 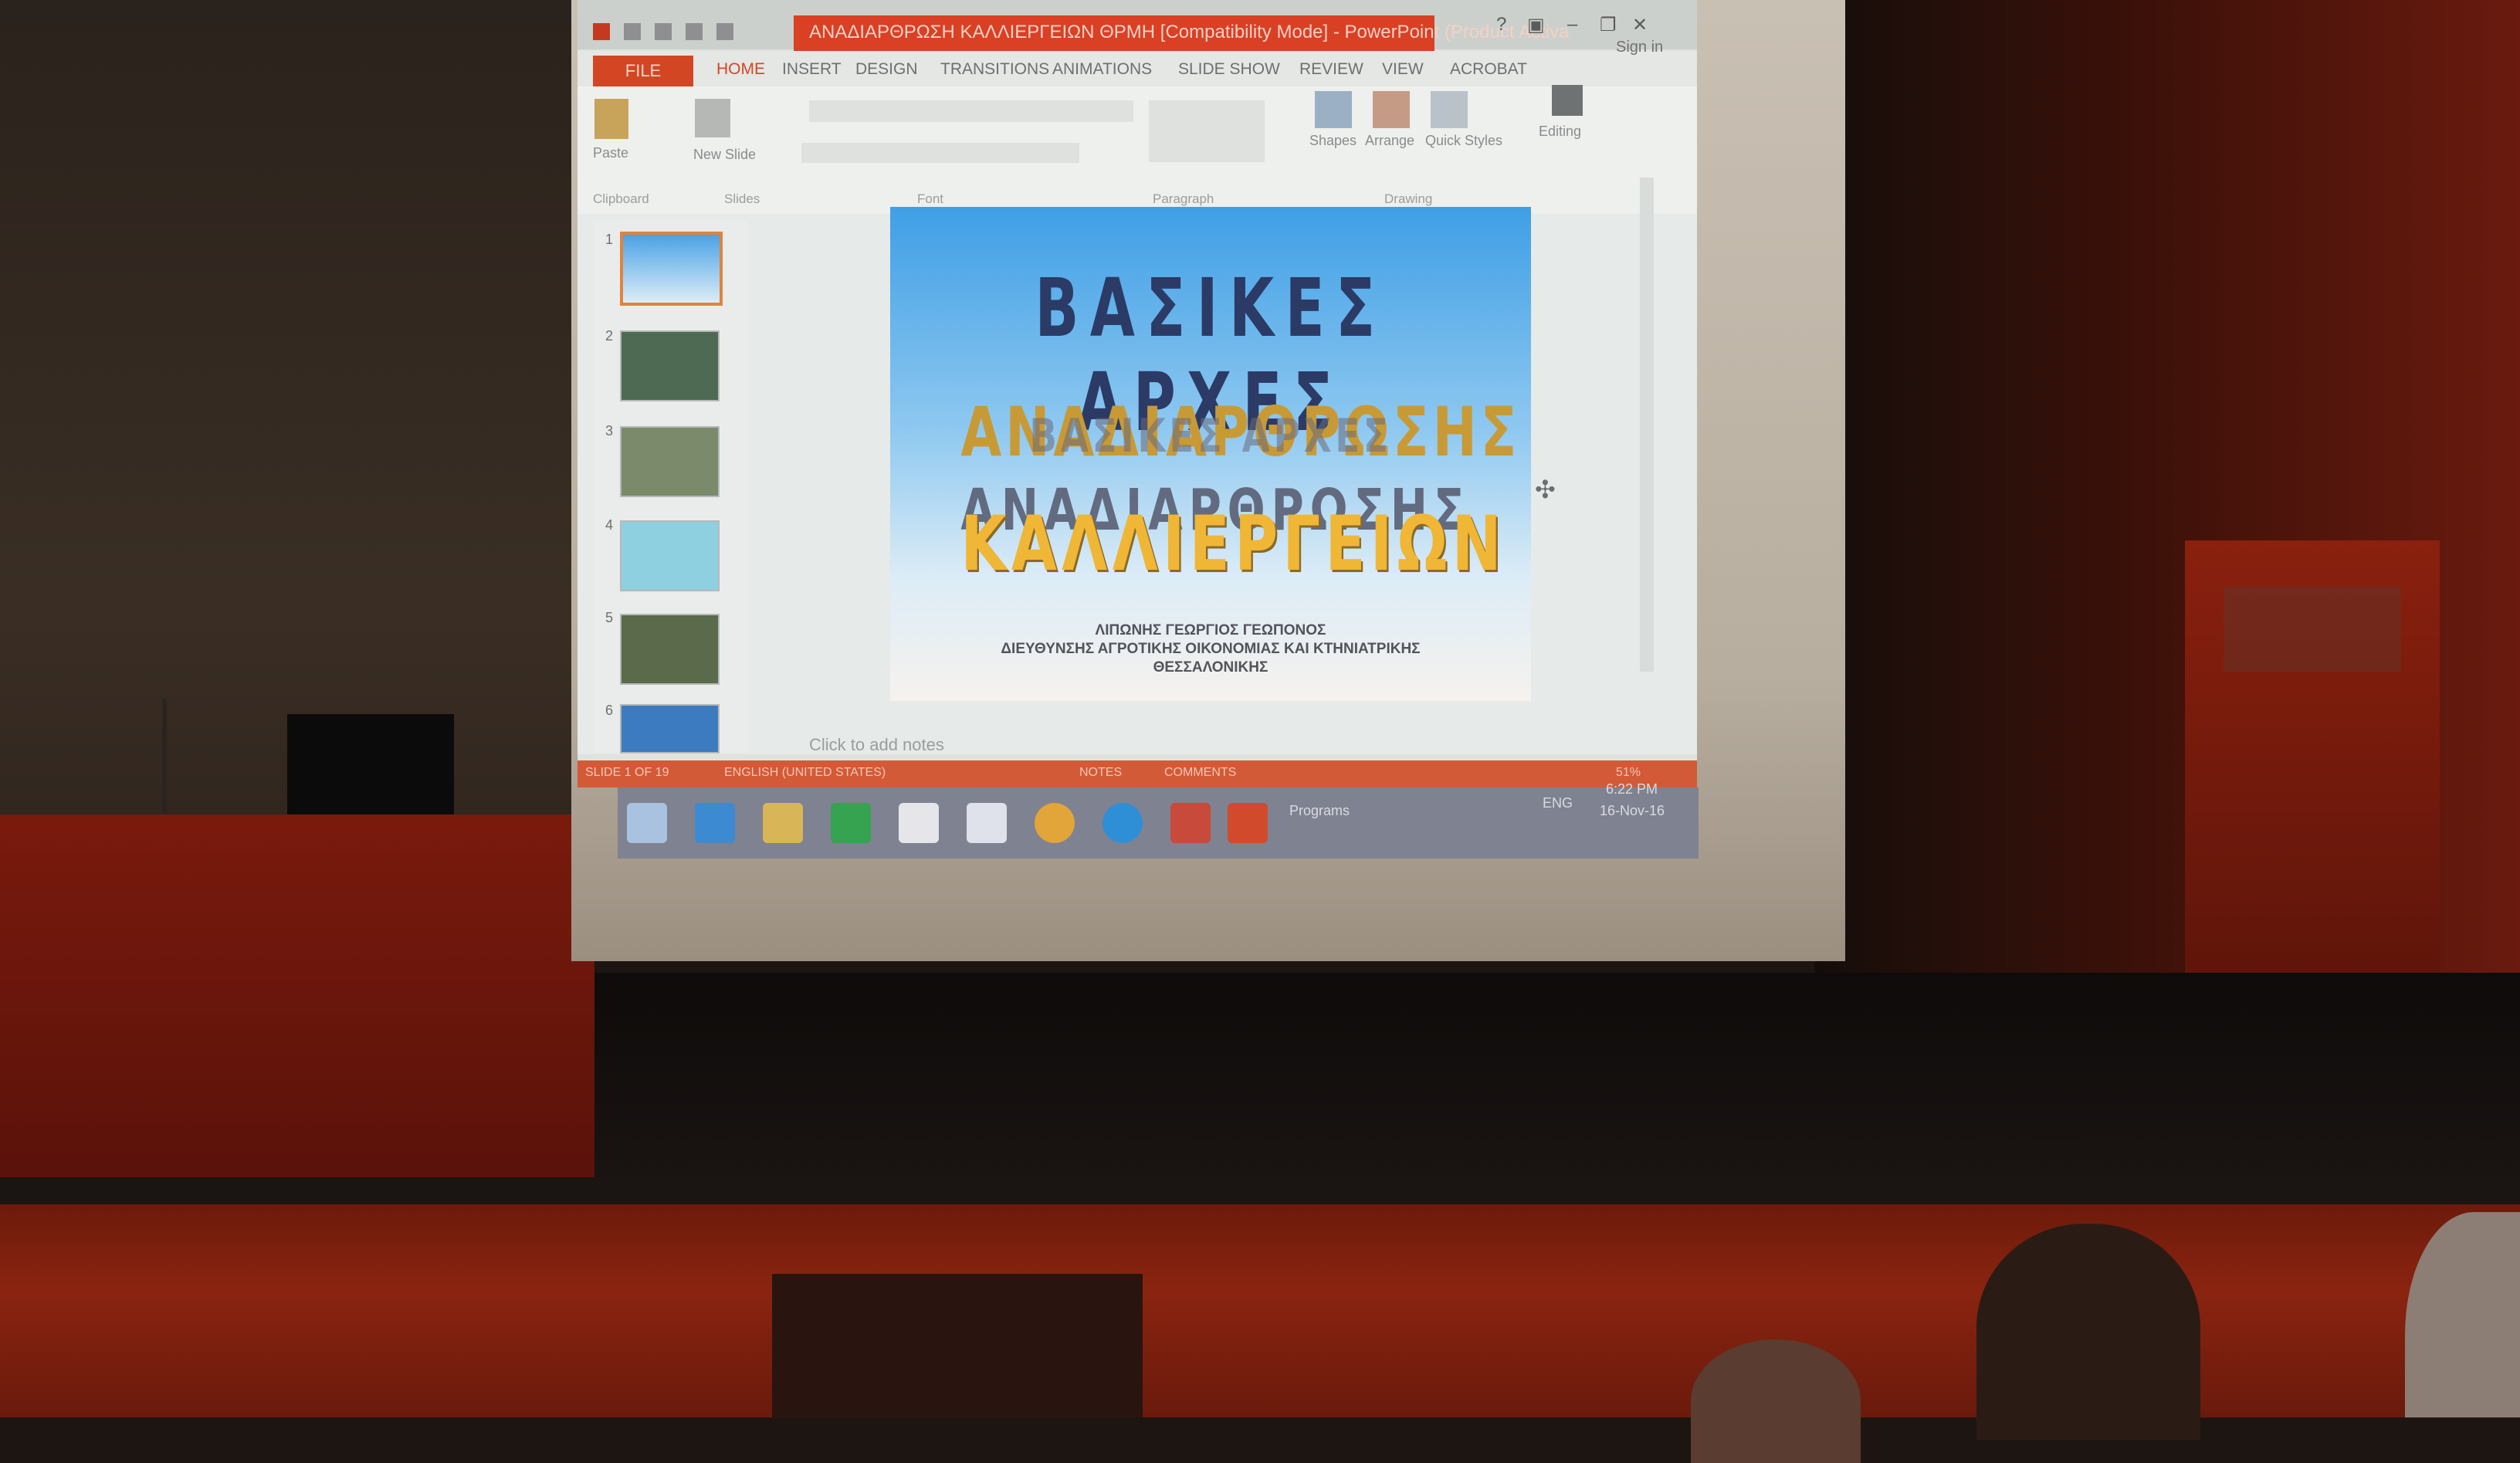 What do you see at coordinates (725, 155) in the screenshot?
I see `new-slide-button: New Slide` at bounding box center [725, 155].